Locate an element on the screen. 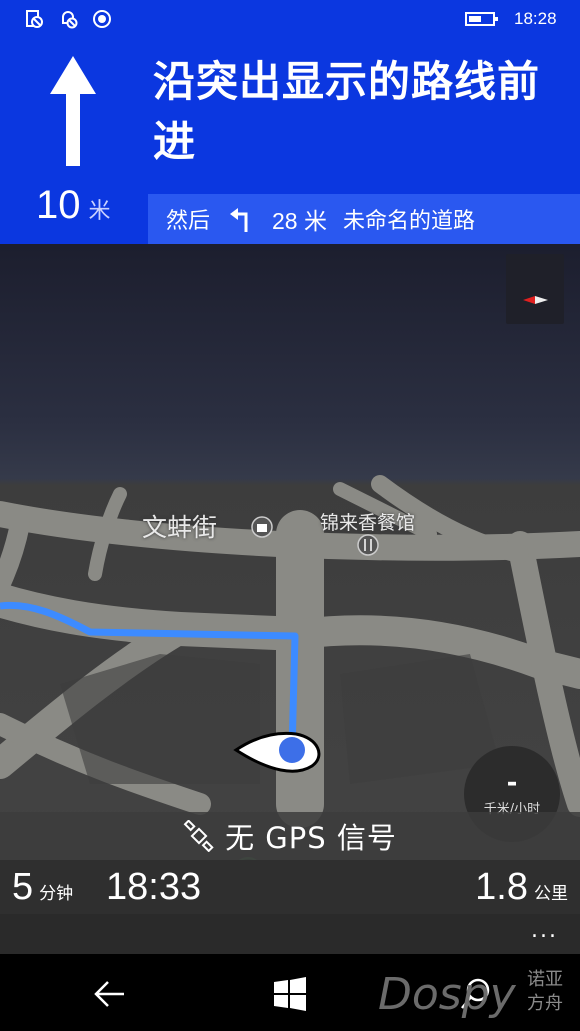 This screenshot has height=1031, width=580. remaining-distance-unit: 公里 is located at coordinates (551, 894).